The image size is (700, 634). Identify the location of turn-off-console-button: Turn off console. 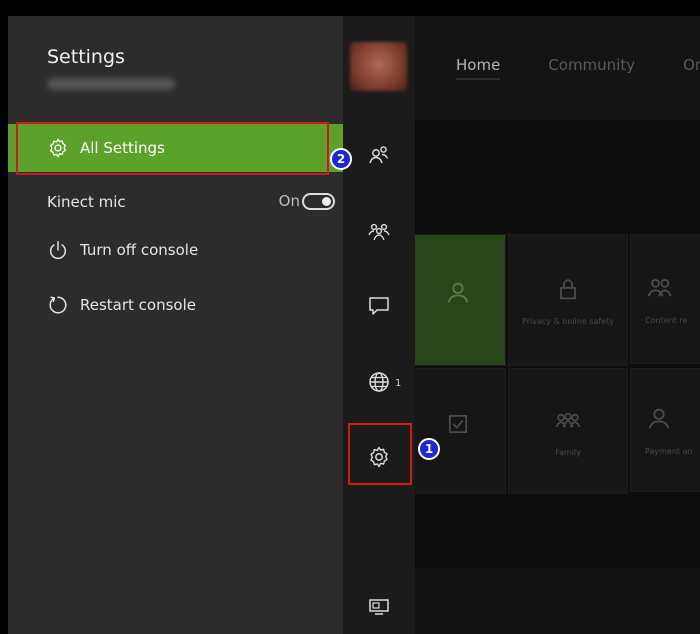
(175, 250).